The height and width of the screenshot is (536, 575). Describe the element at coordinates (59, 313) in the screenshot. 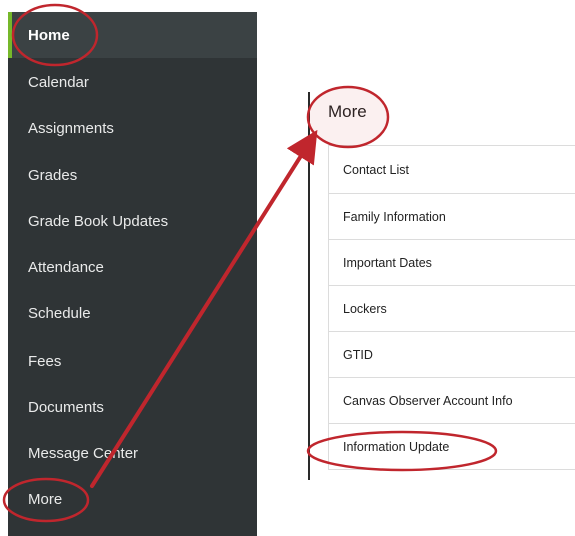

I see `sidebar-item-label: Schedule` at that location.